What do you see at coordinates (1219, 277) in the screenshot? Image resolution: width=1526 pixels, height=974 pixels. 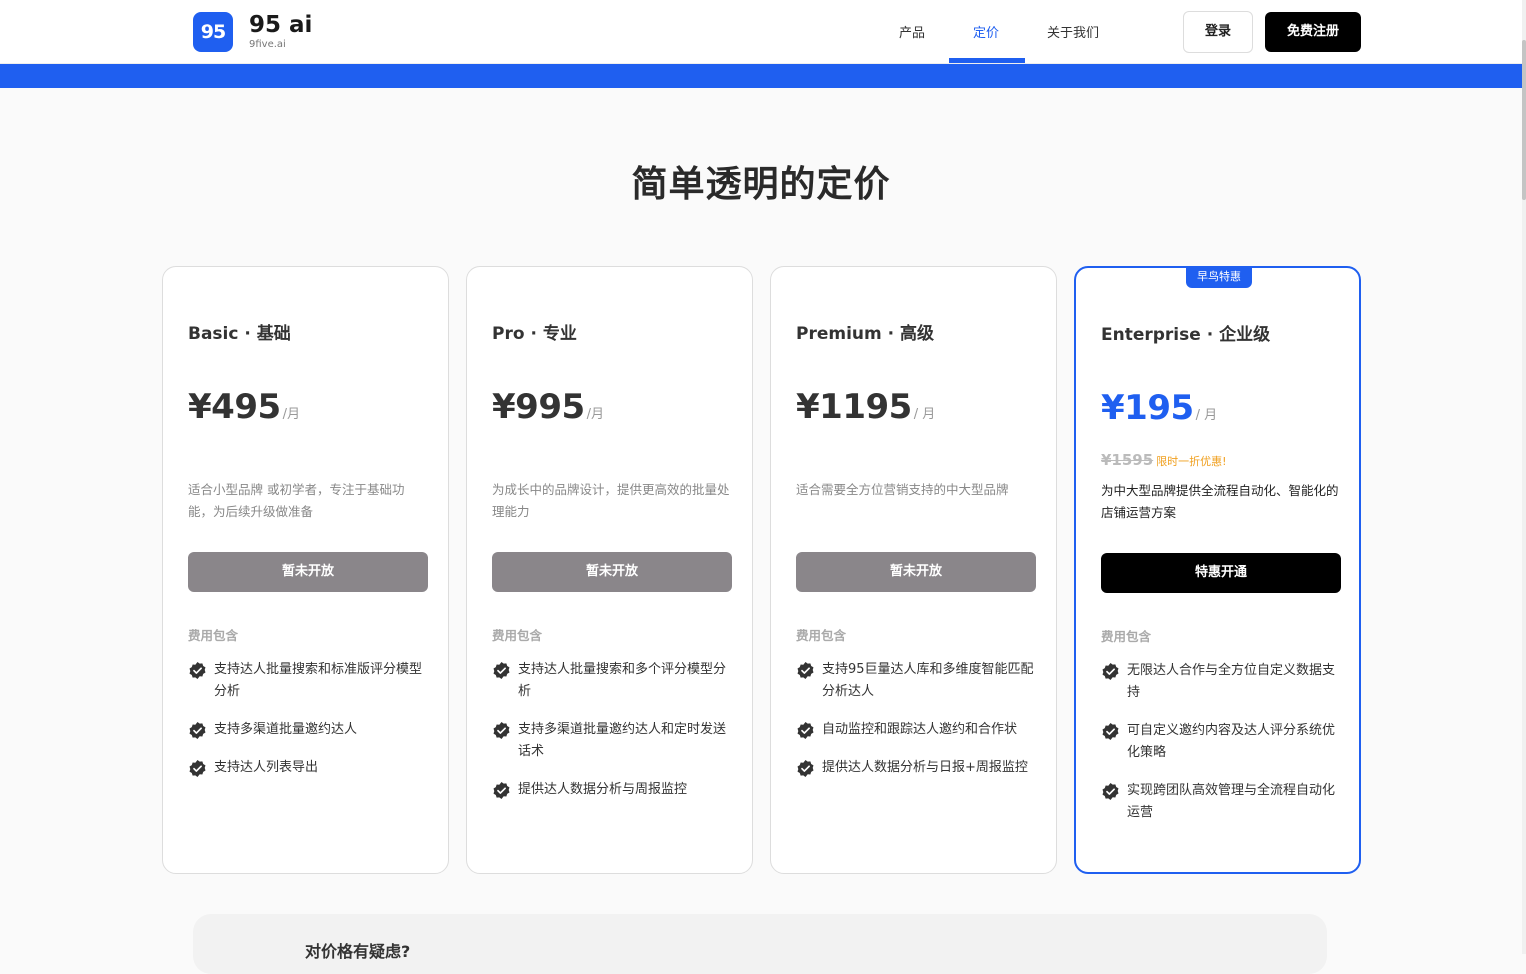 I see `early-bird-badge: 早鸟特惠` at bounding box center [1219, 277].